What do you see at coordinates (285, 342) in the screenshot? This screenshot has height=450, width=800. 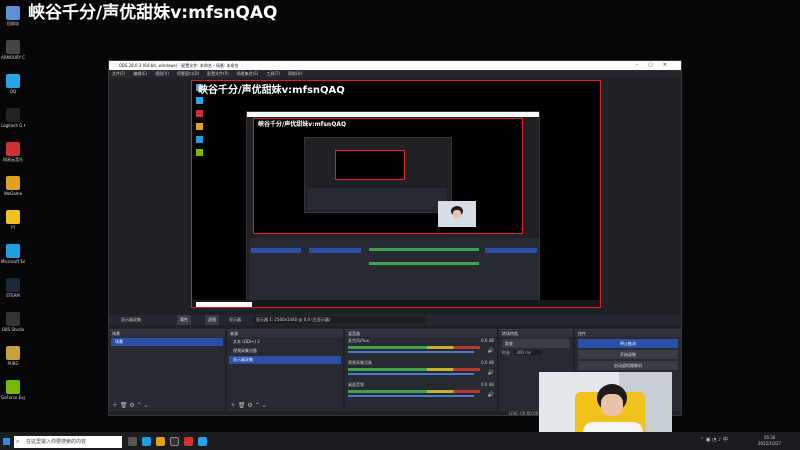 I see `source-item: 文本 (GDI+) 2` at bounding box center [285, 342].